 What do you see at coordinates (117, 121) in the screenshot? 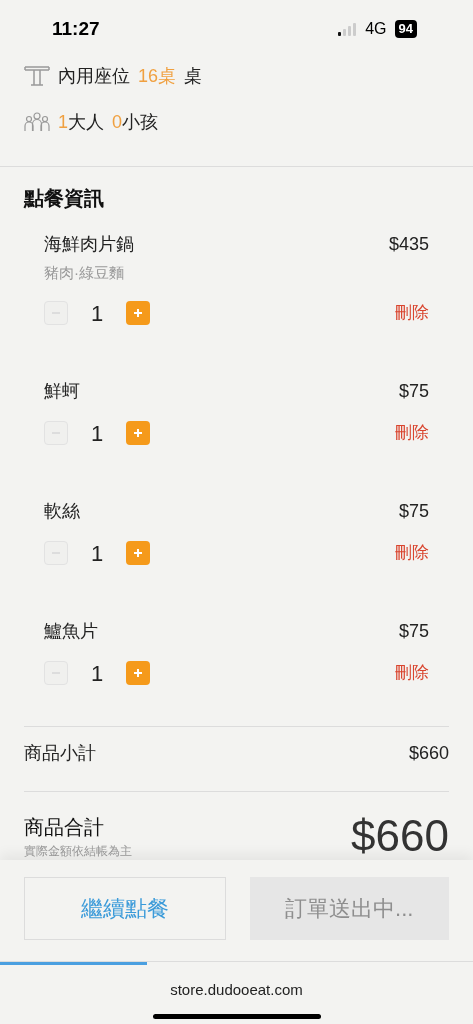
I see `child-count: 0` at bounding box center [117, 121].